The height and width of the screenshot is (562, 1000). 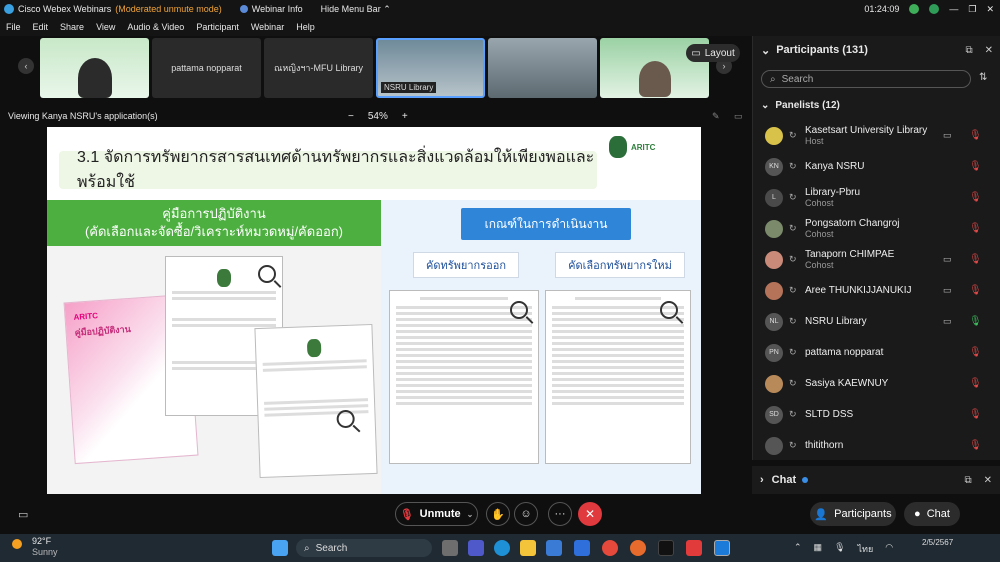 I want to click on captions-icon: ▭, so click(x=23, y=514).